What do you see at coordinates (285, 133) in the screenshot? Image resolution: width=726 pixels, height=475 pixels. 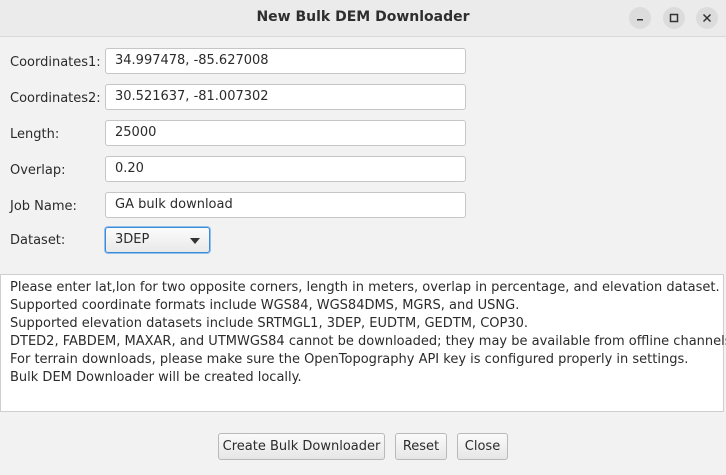 I see `length-field: 25000` at bounding box center [285, 133].